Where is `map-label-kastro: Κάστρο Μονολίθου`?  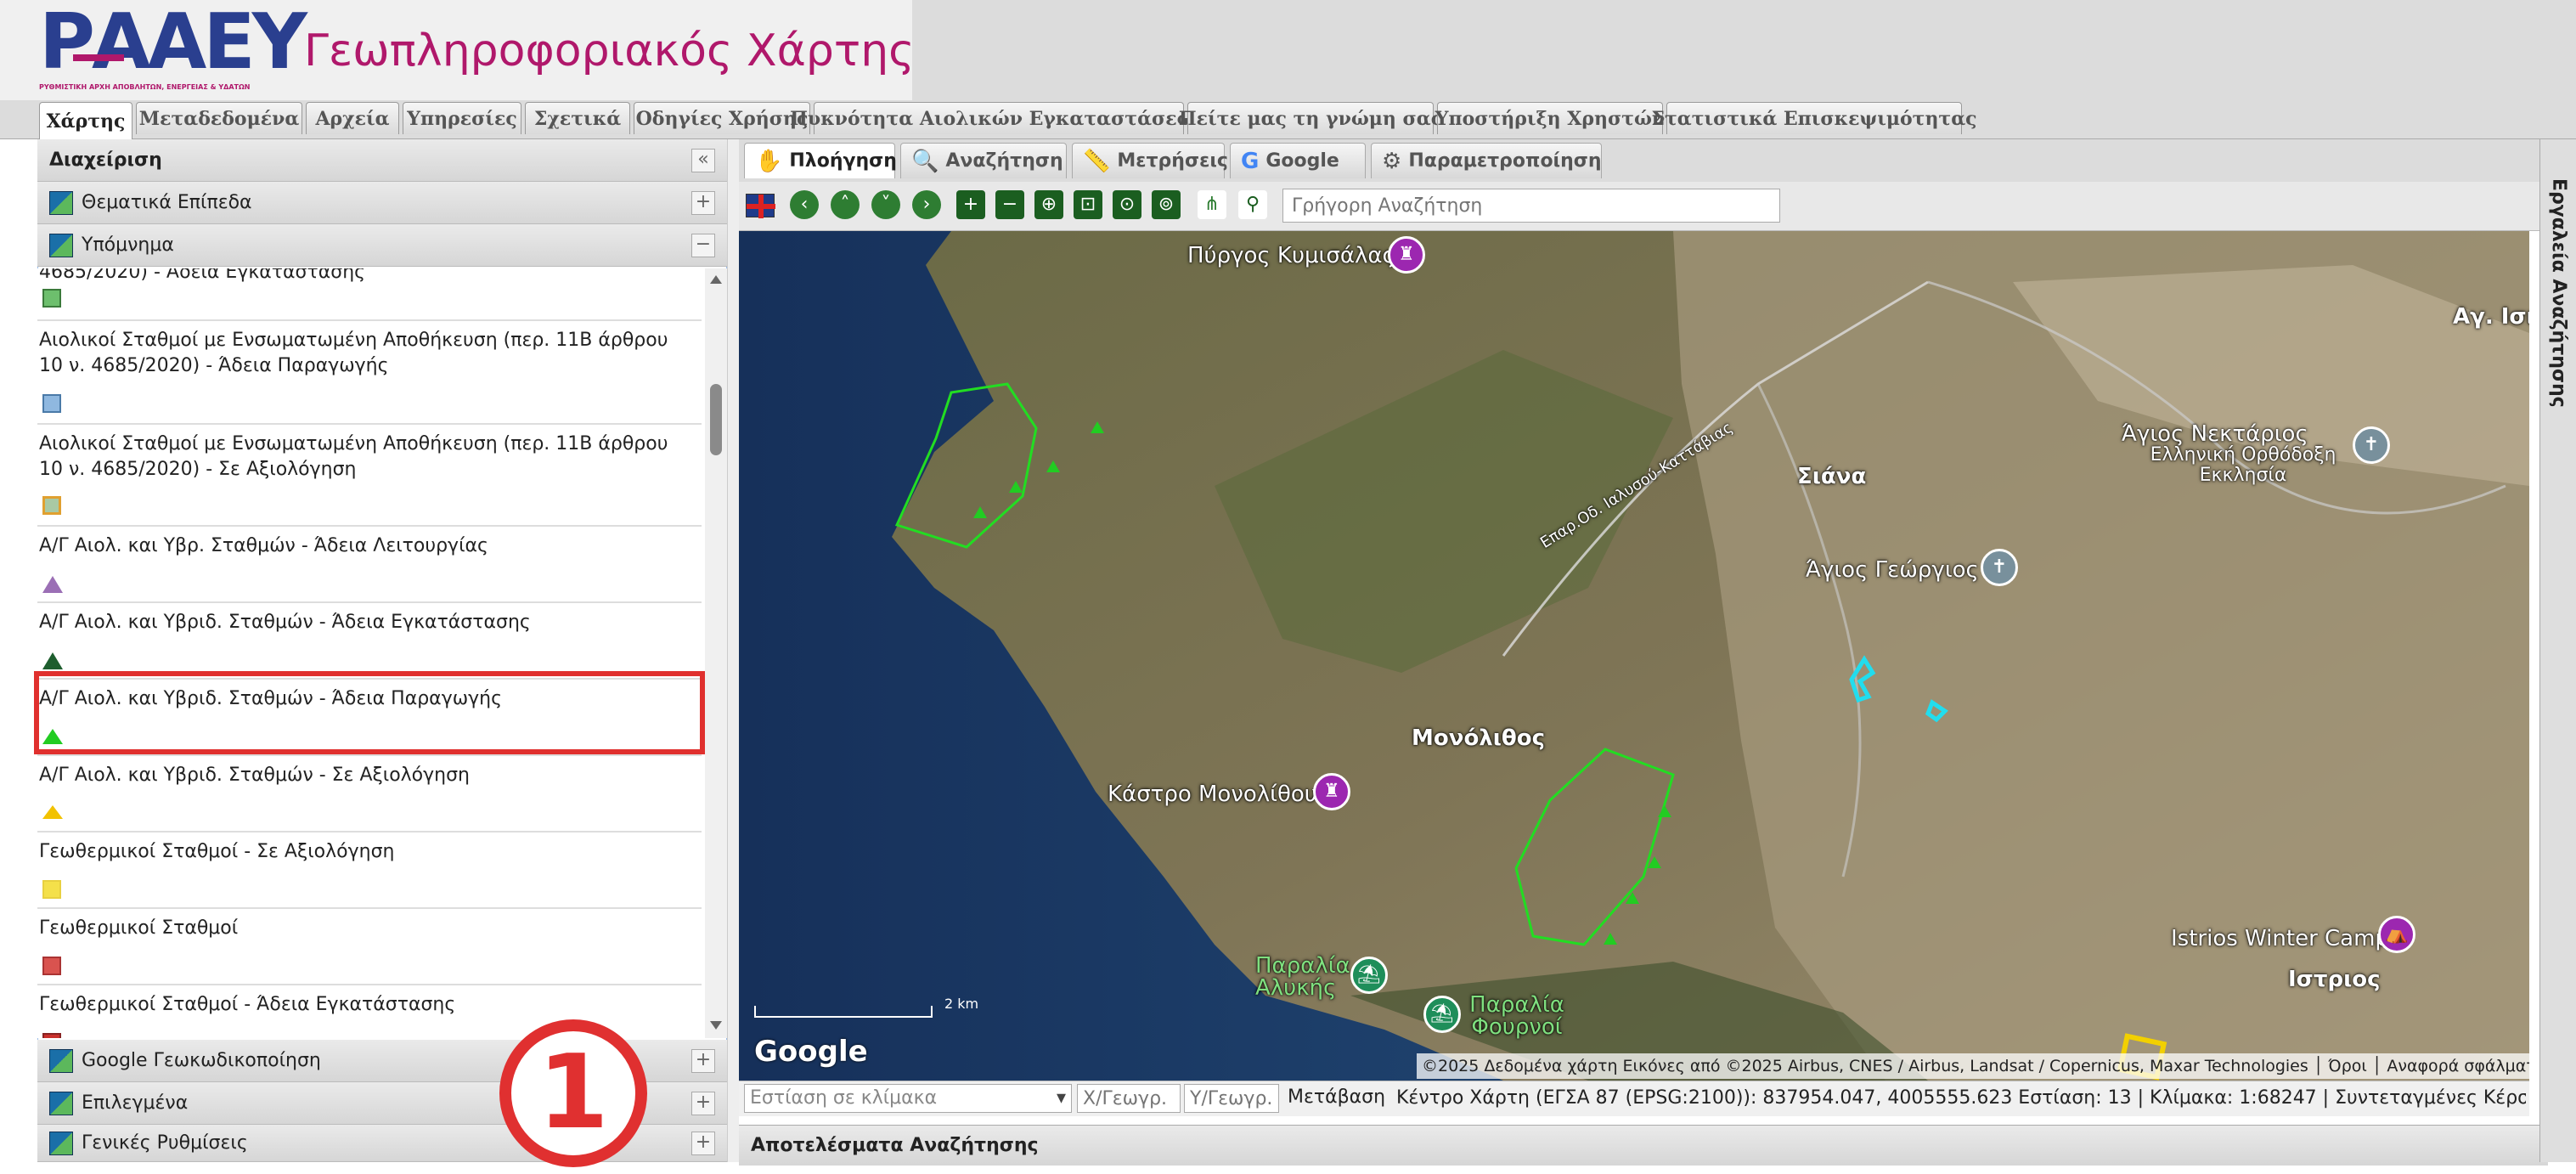 map-label-kastro: Κάστρο Μονολίθου is located at coordinates (1212, 794).